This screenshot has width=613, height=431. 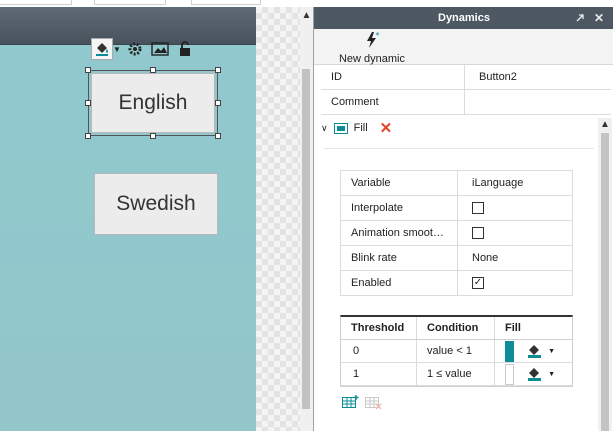 What do you see at coordinates (580, 18) in the screenshot?
I see `undock-icon` at bounding box center [580, 18].